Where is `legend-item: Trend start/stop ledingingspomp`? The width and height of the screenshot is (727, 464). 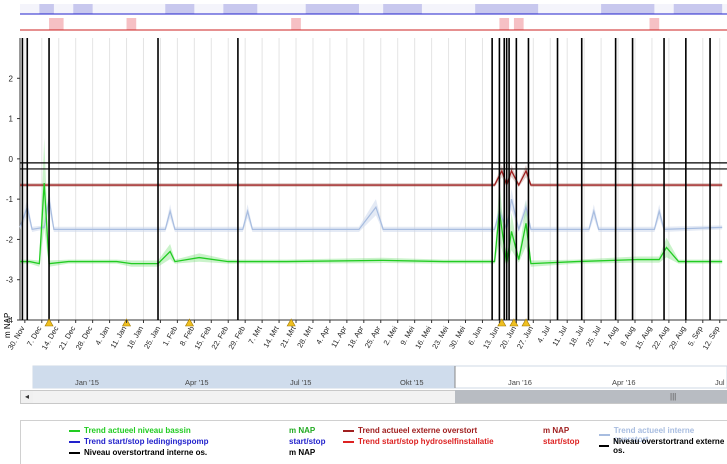
legend-item: Trend start/stop ledingingspomp is located at coordinates (138, 441).